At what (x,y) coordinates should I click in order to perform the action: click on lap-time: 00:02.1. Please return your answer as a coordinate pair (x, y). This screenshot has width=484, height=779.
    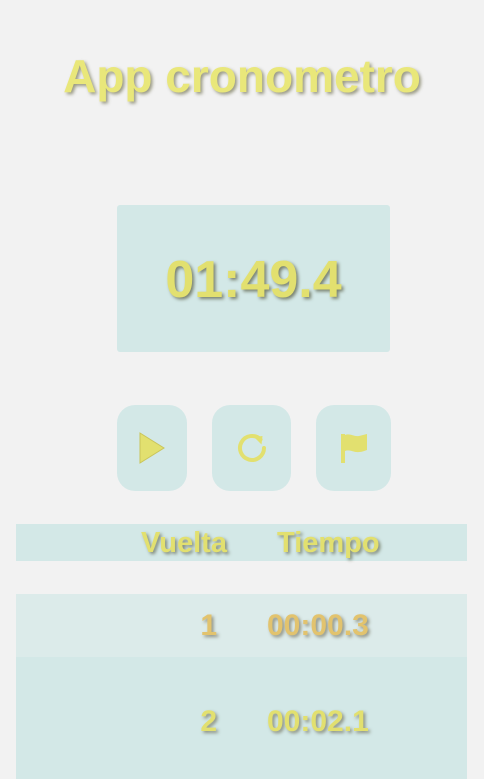
    Looking at the image, I should click on (318, 721).